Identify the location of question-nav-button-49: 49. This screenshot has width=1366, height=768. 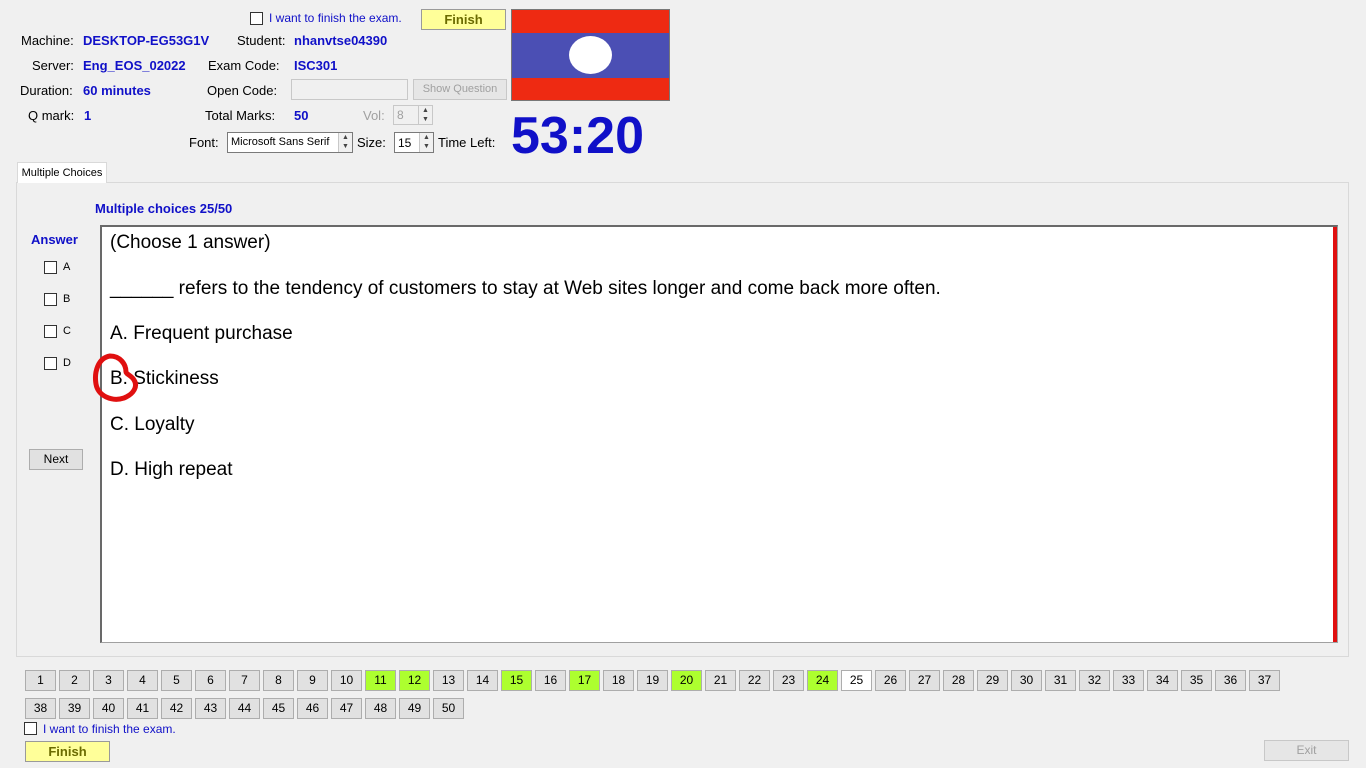
(414, 708).